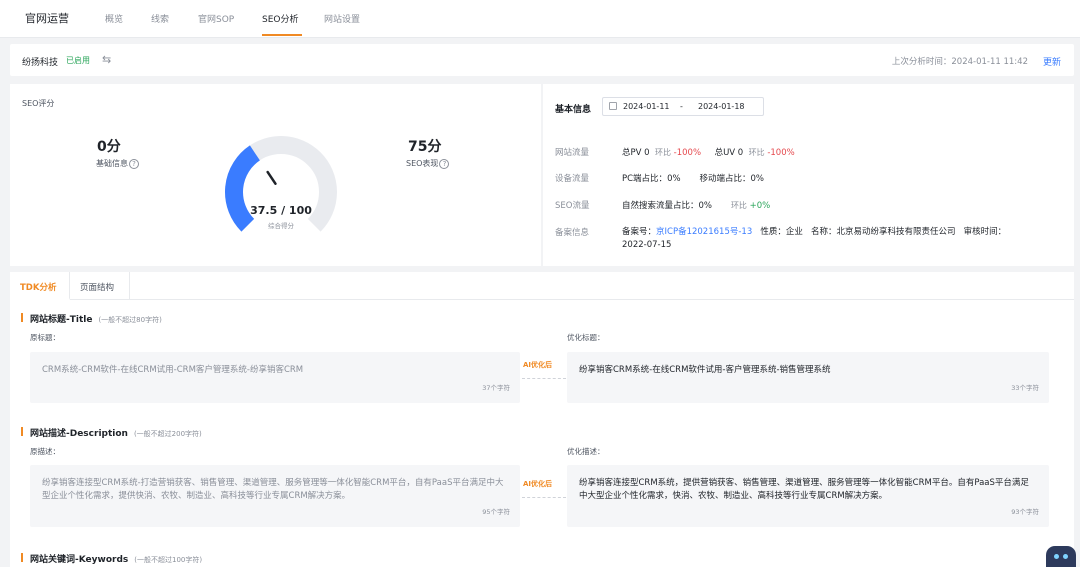 The width and height of the screenshot is (1080, 567). I want to click on original-description-count: 95个字符, so click(496, 512).